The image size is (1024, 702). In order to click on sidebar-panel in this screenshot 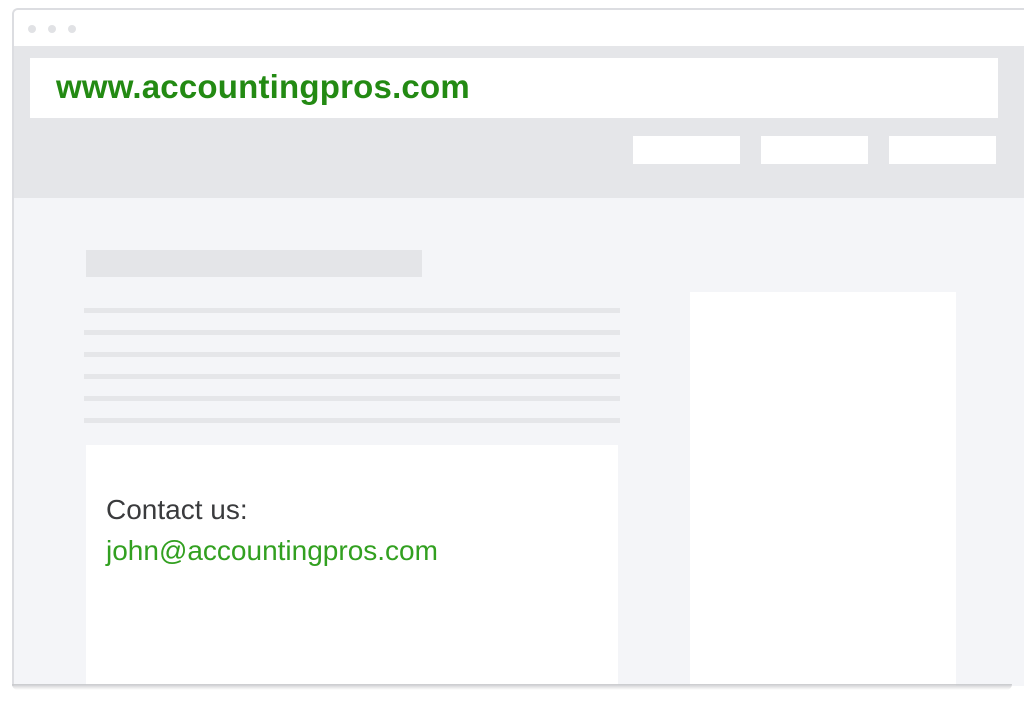, I will do `click(823, 492)`.